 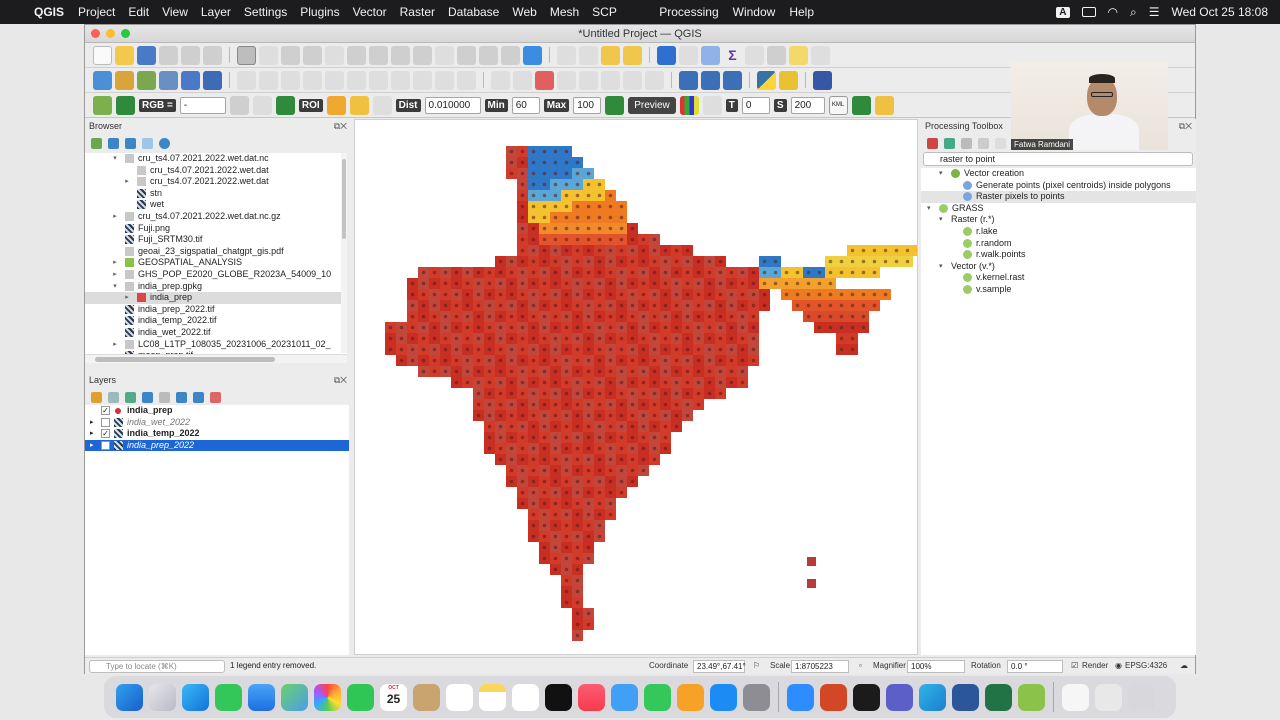 I want to click on rgb-up-icon, so click(x=262, y=105).